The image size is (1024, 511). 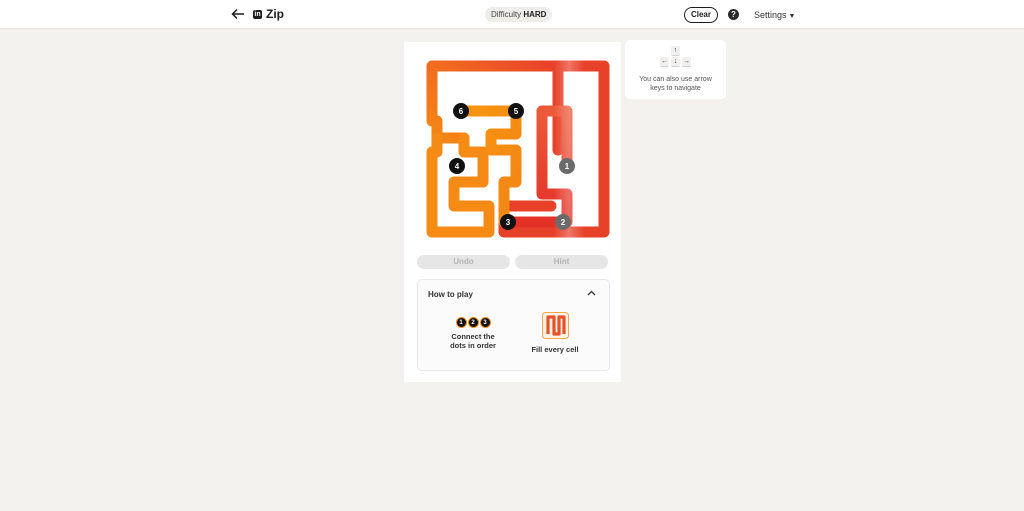 I want to click on clear-button: Clear, so click(x=701, y=15).